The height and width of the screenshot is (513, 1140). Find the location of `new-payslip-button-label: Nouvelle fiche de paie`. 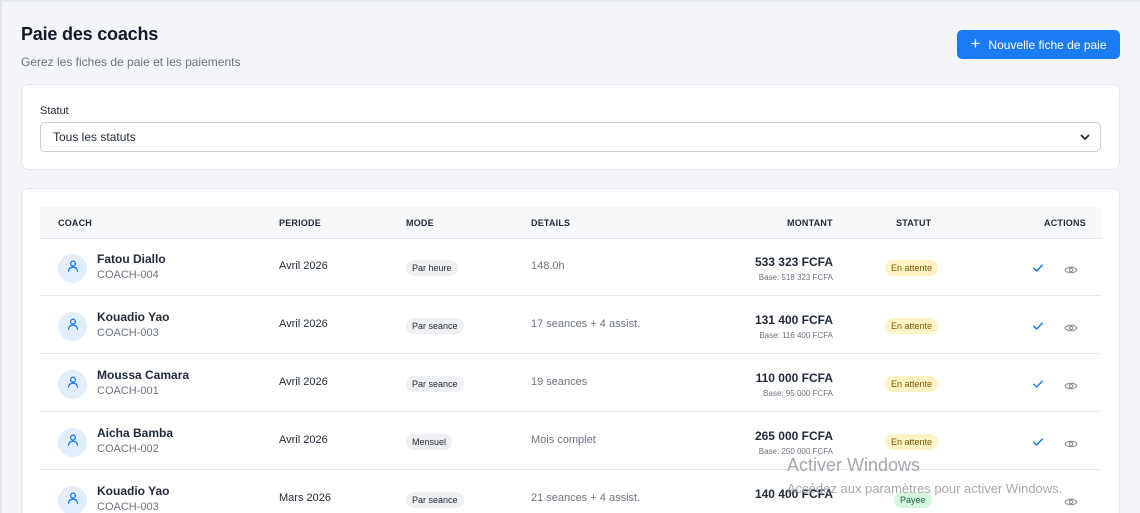

new-payslip-button-label: Nouvelle fiche de paie is located at coordinates (1047, 44).